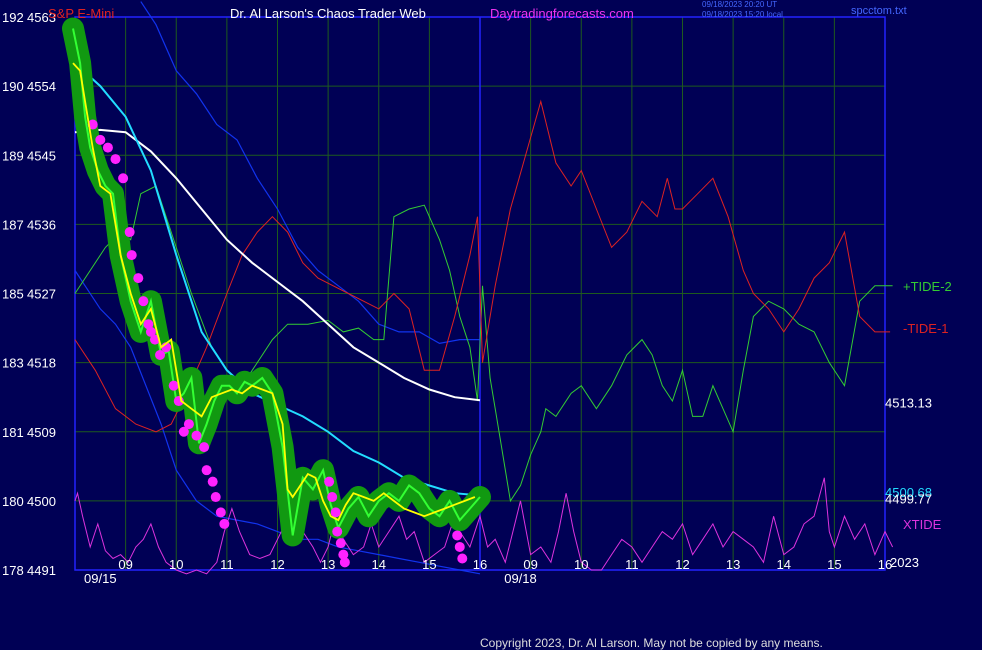 Image resolution: width=982 pixels, height=650 pixels. What do you see at coordinates (13, 155) in the screenshot?
I see `y-tick-left: 189` at bounding box center [13, 155].